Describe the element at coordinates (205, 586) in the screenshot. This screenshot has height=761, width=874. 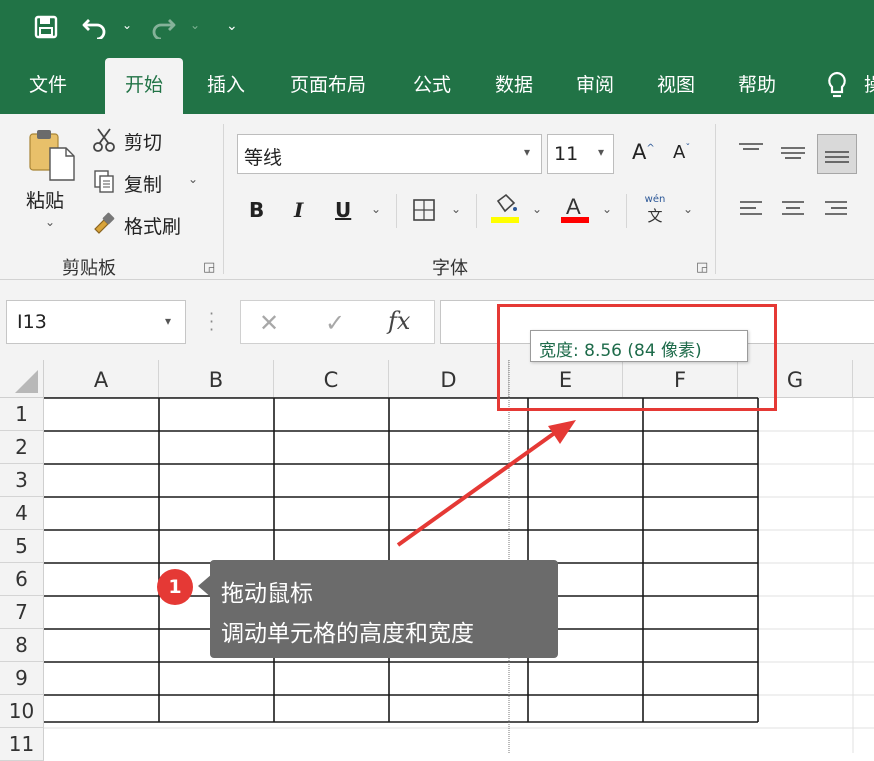
I see `callout-pointer` at that location.